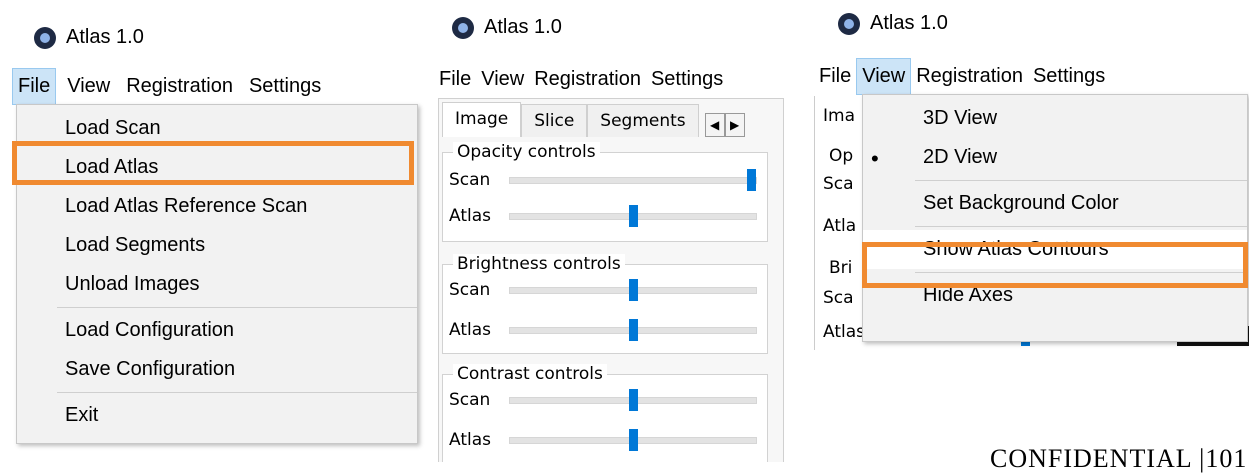 Image resolution: width=1249 pixels, height=474 pixels. Describe the element at coordinates (1055, 203) in the screenshot. I see `menu-item-set-background-color: Set Background Color` at that location.